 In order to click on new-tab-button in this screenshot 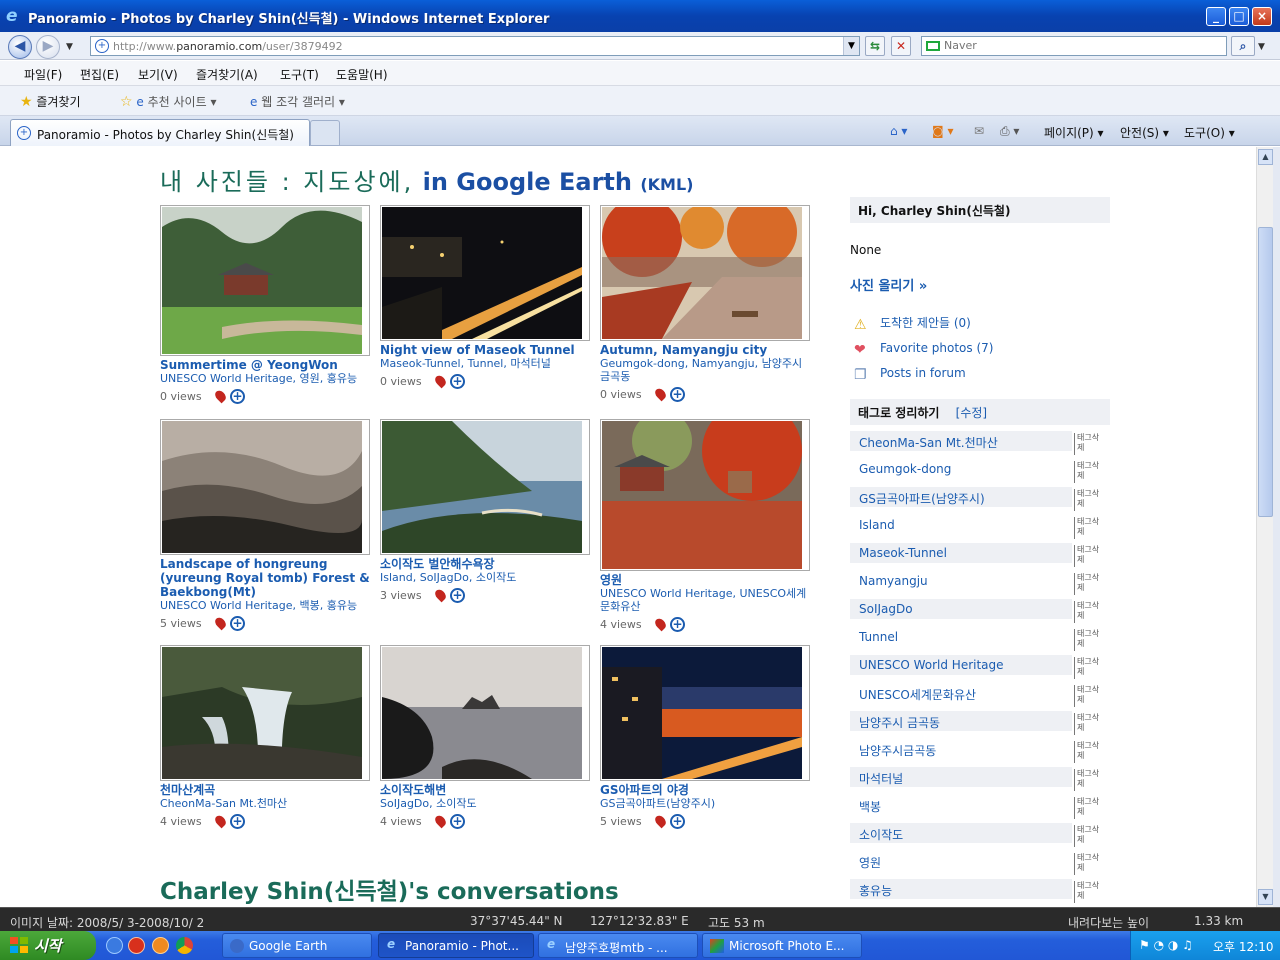, I will do `click(325, 133)`.